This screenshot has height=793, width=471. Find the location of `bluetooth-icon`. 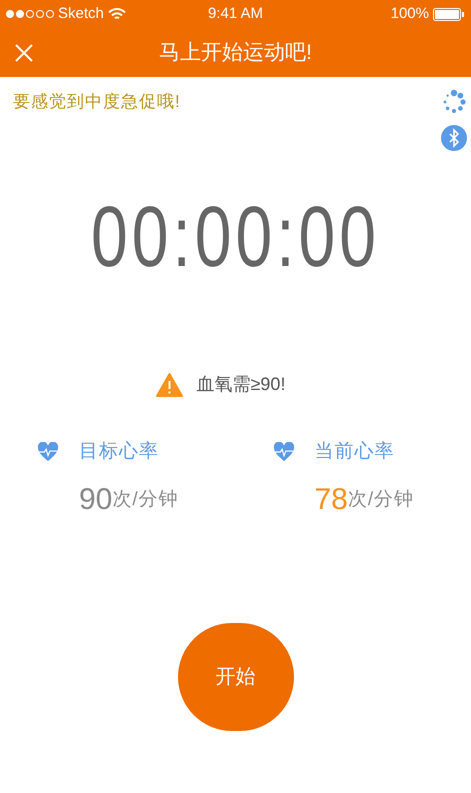

bluetooth-icon is located at coordinates (454, 138).